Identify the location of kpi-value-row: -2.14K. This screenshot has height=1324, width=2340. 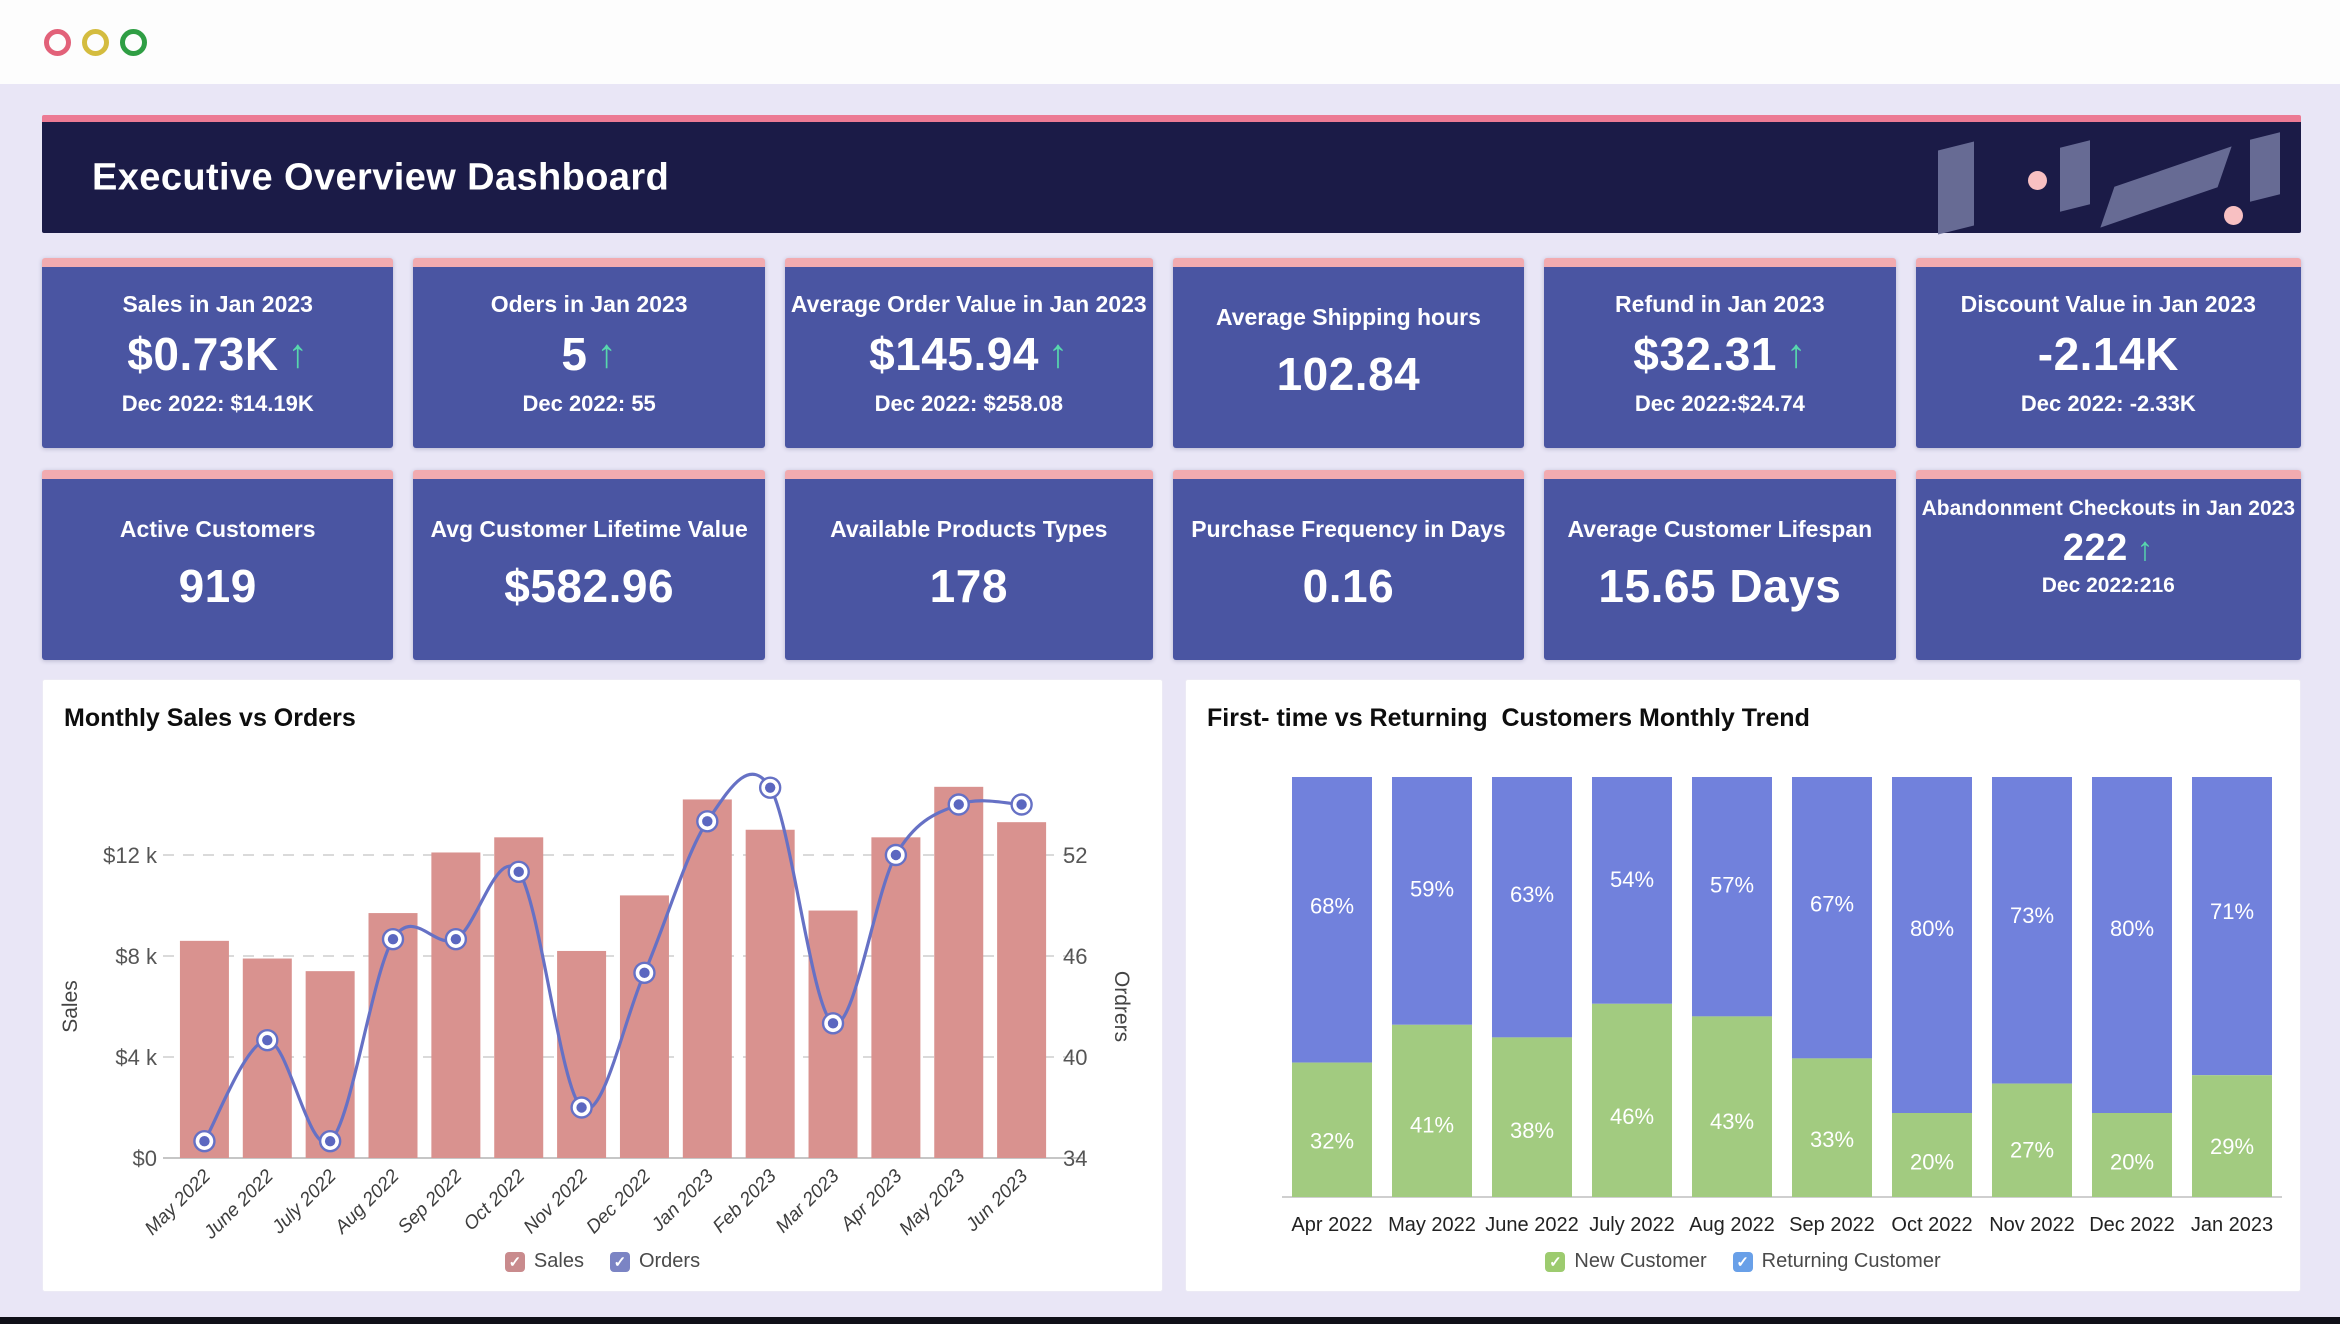
(2108, 354).